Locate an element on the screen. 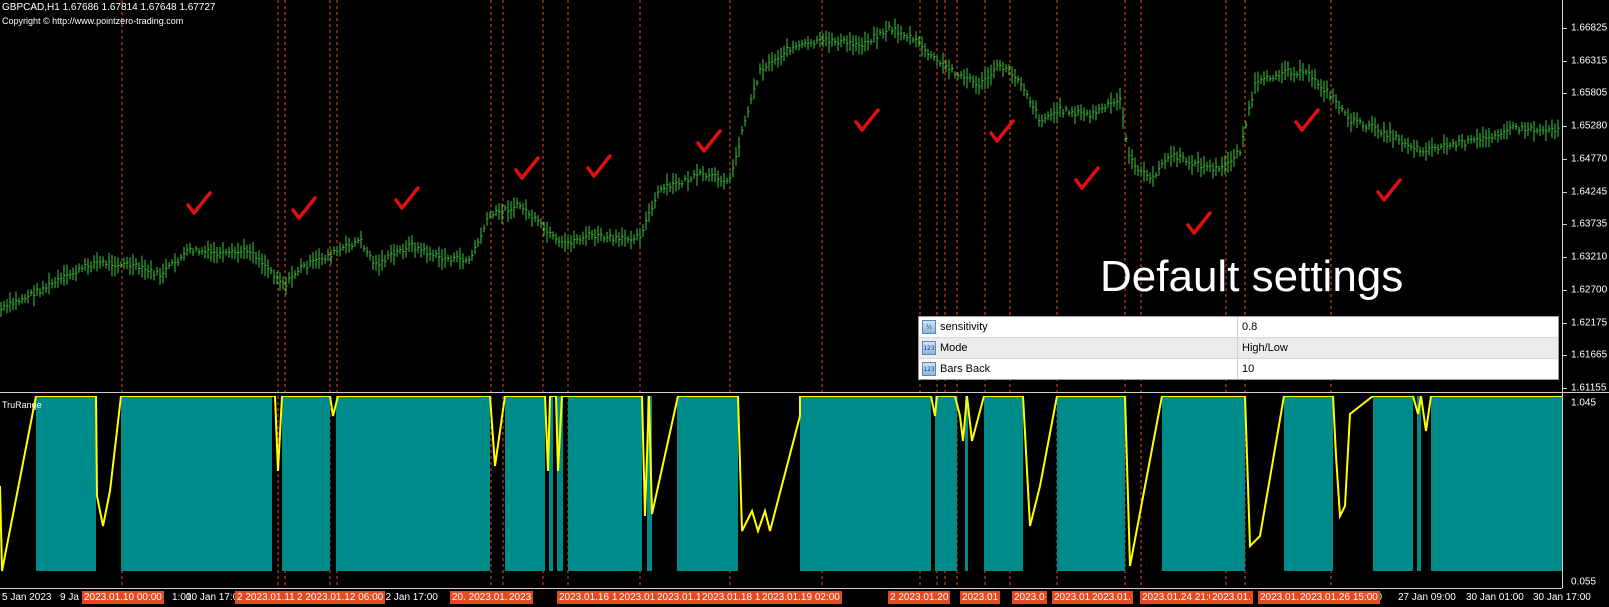 The width and height of the screenshot is (1609, 607). price-axis-label: 1.63210 is located at coordinates (1589, 257).